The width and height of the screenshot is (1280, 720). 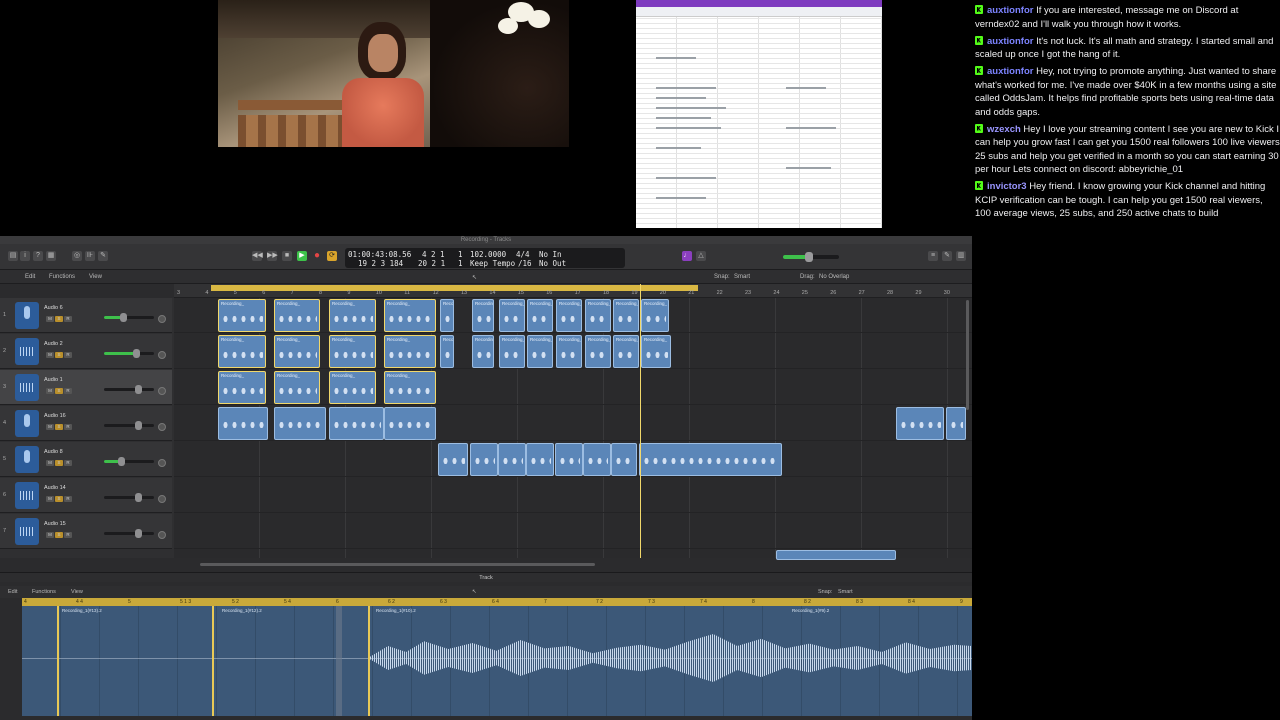 What do you see at coordinates (12, 592) in the screenshot?
I see `editor-menu-edit: Edit` at bounding box center [12, 592].